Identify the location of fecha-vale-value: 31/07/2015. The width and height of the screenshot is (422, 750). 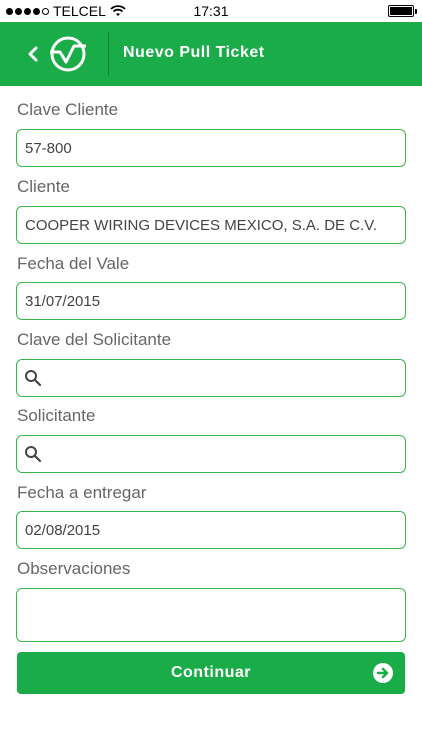
(63, 301).